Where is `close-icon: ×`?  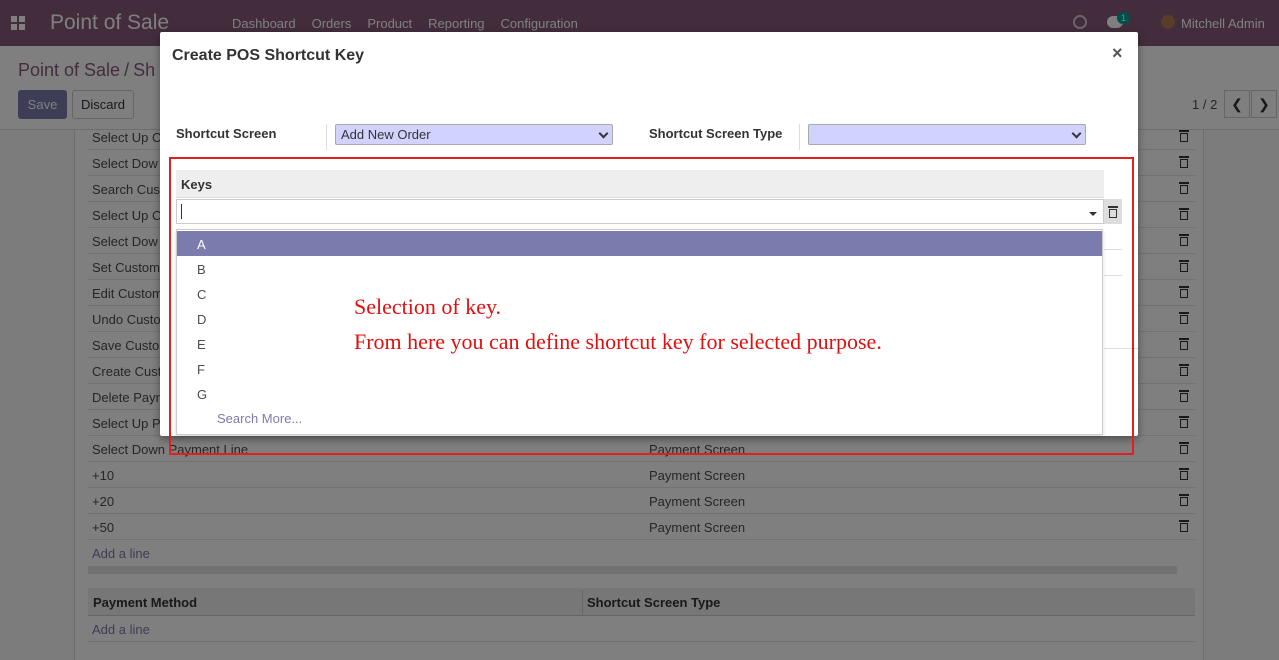 close-icon: × is located at coordinates (1117, 53).